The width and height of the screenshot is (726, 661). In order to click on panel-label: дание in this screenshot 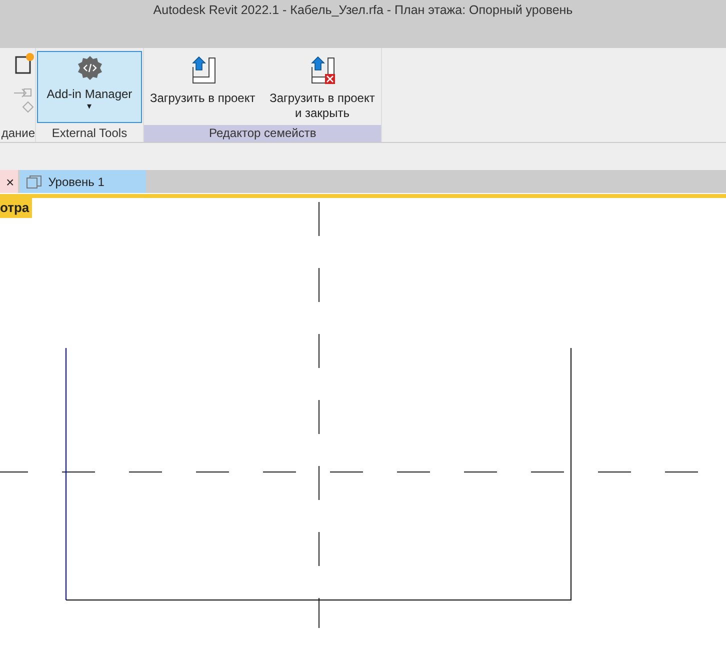, I will do `click(18, 133)`.